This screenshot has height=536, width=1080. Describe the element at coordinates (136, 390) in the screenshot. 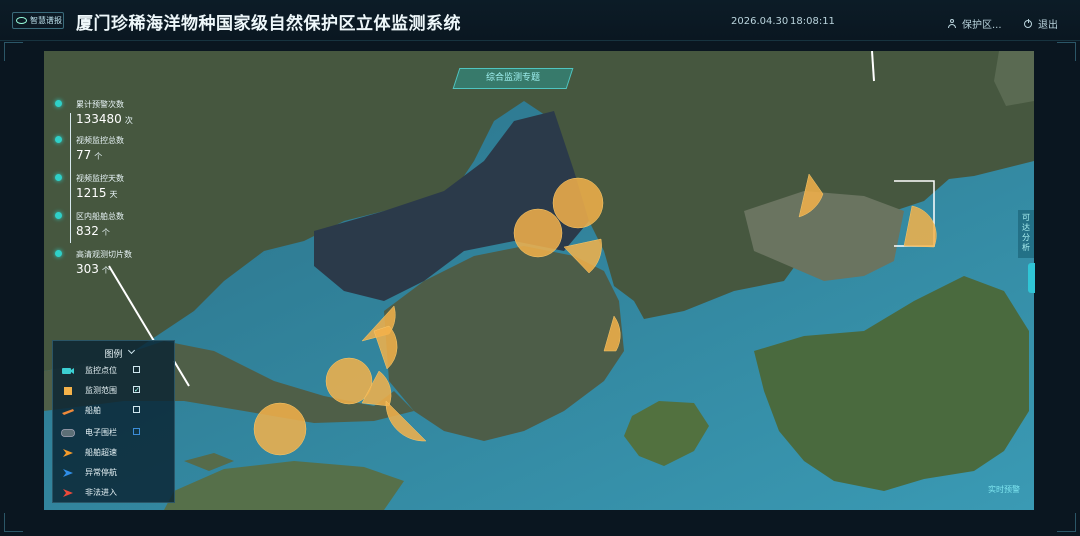

I see `legend-checkbox: ✓` at that location.